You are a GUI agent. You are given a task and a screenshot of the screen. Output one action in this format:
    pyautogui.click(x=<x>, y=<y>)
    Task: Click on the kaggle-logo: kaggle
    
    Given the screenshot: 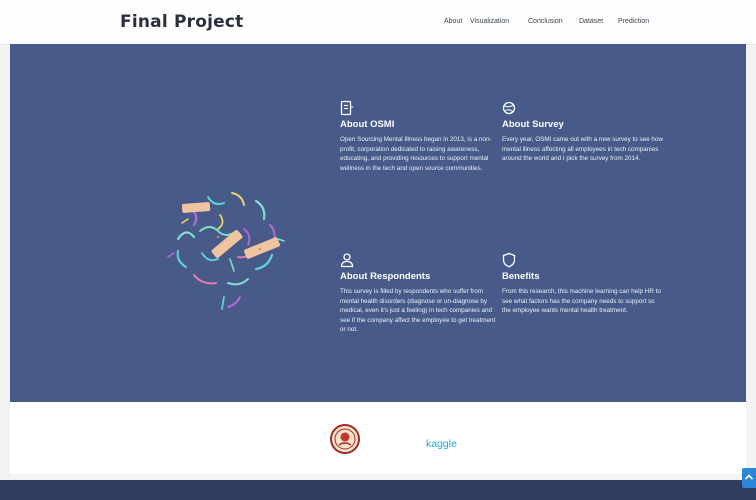 What is the action you would take?
    pyautogui.click(x=441, y=444)
    